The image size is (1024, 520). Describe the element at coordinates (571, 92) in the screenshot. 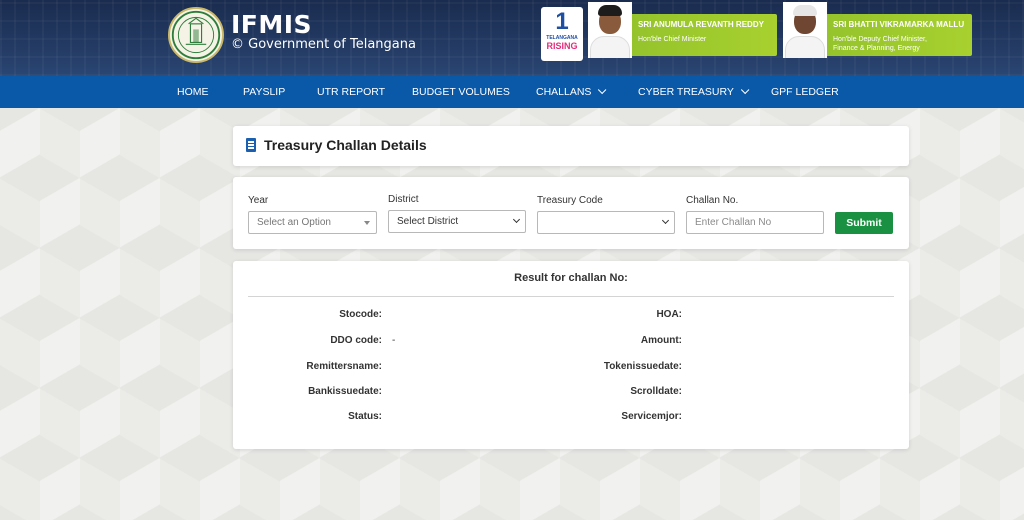

I see `nav-challans: CHALLANS` at that location.